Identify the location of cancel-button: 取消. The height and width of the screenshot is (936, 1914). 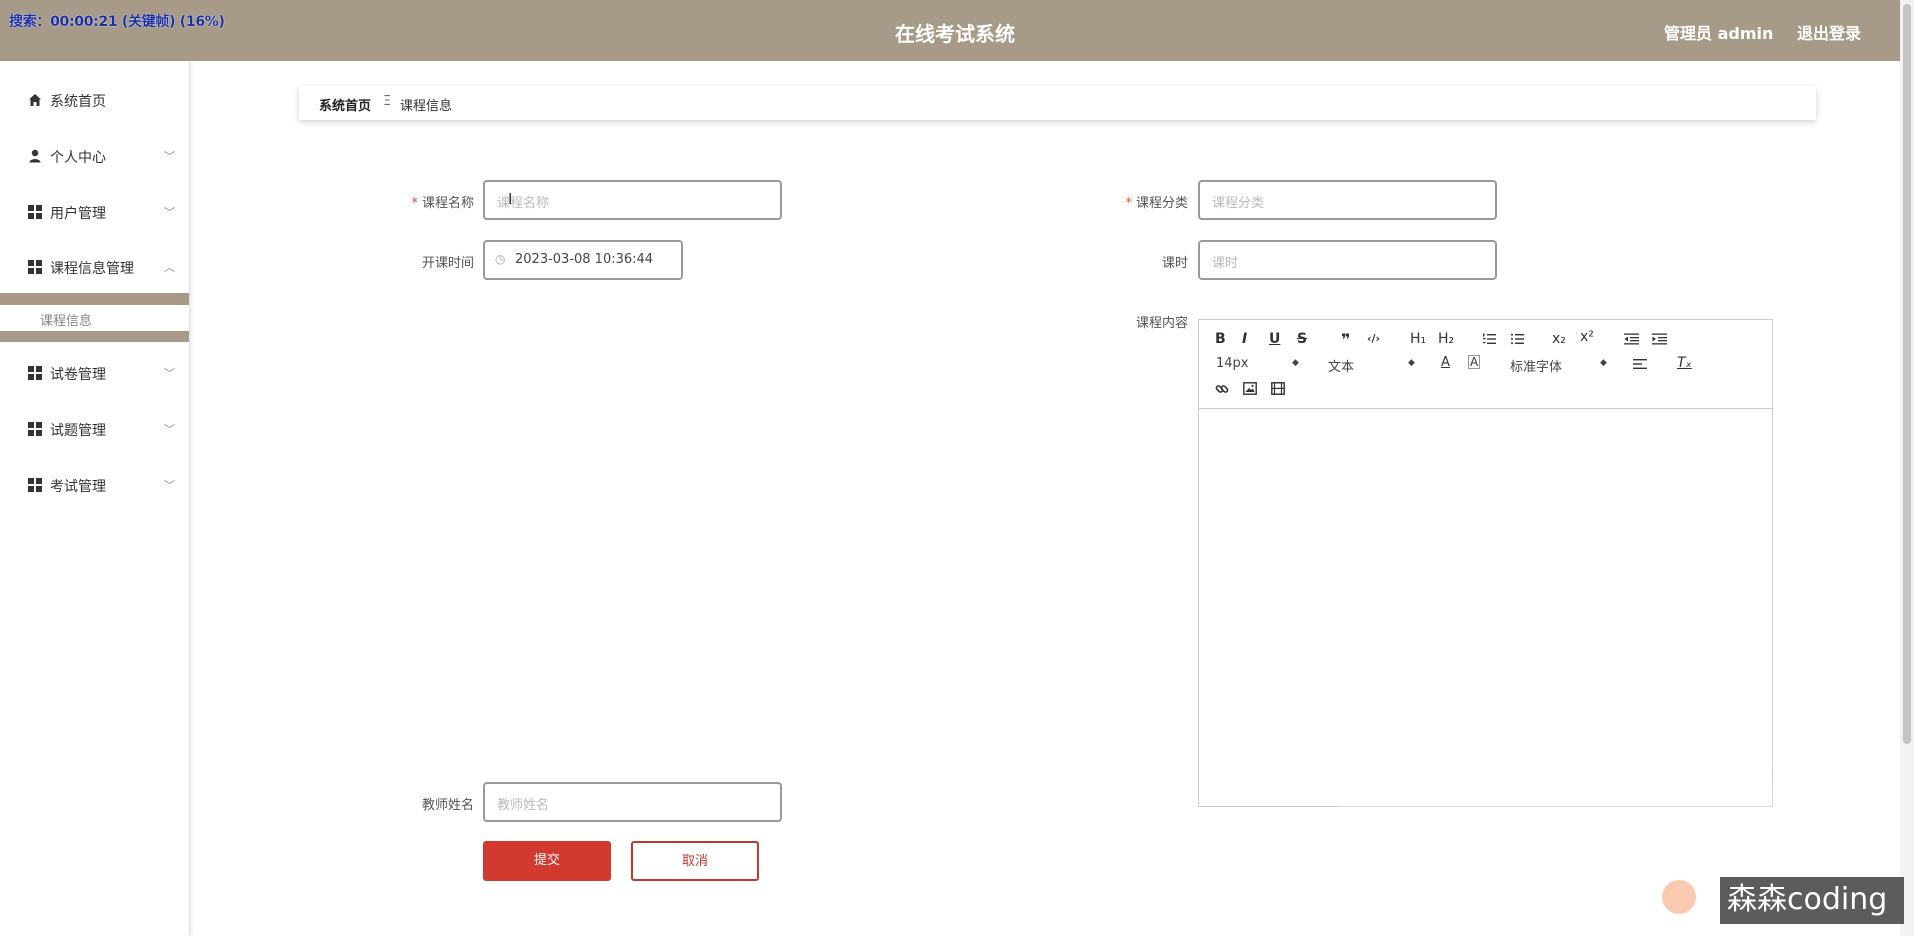
(695, 861).